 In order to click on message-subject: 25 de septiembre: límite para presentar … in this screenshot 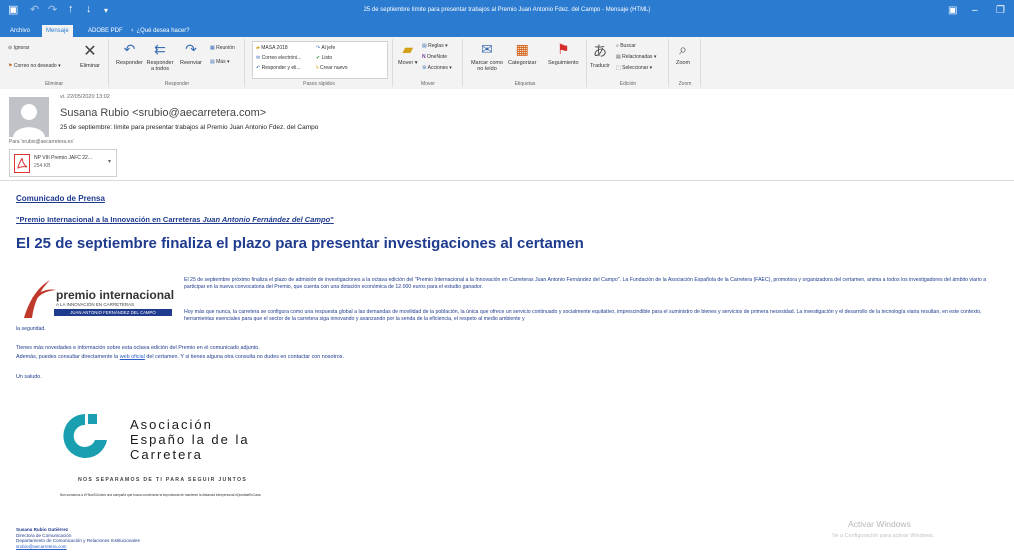, I will do `click(189, 127)`.